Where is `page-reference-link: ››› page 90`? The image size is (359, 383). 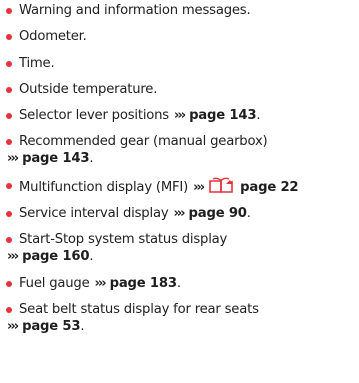
page-reference-link: ››› page 90 is located at coordinates (209, 214).